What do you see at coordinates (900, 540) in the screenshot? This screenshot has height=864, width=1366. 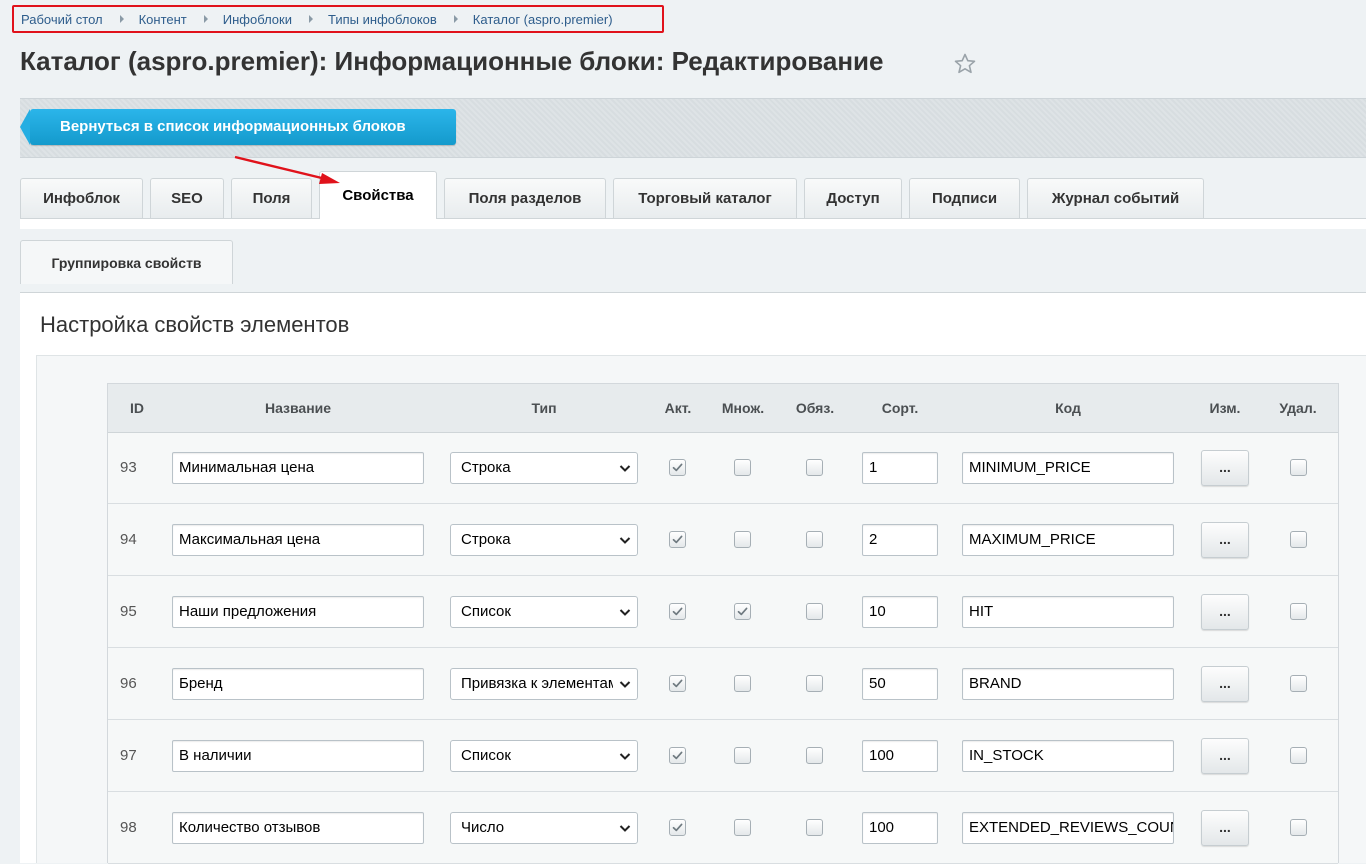 I see `sort-input: 2` at bounding box center [900, 540].